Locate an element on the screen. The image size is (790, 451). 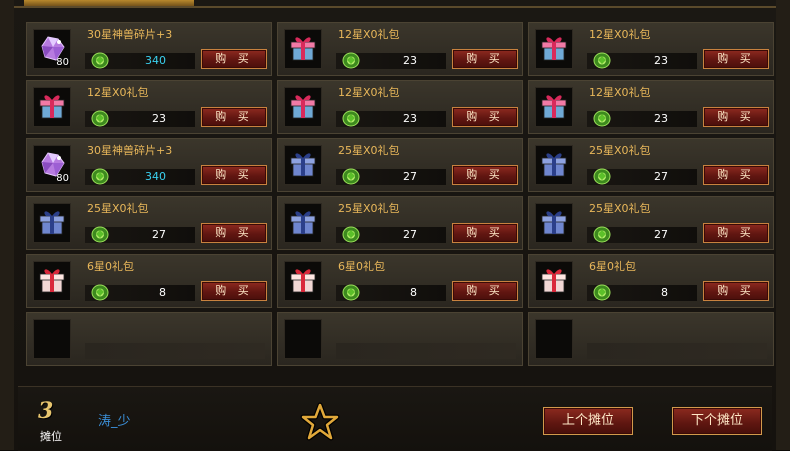
stall-label: 摊位 is located at coordinates (51, 436).